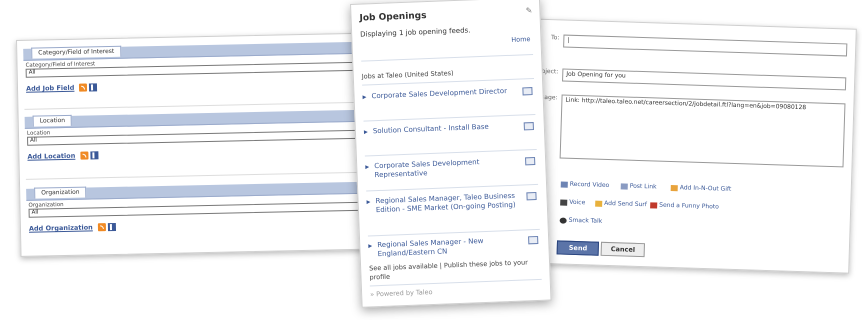 This screenshot has width=862, height=320. I want to click on voice-link: Voice, so click(573, 202).